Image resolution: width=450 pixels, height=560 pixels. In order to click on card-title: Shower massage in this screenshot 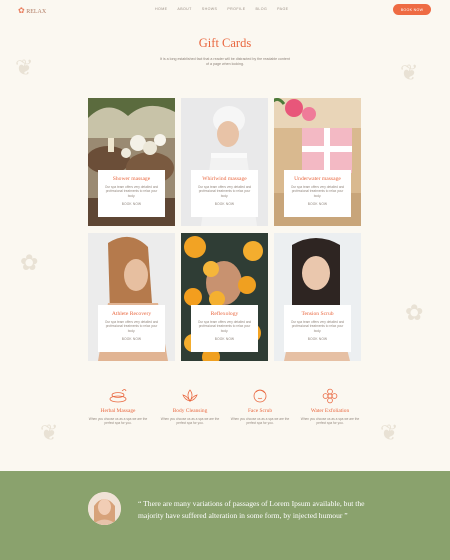, I will do `click(131, 179)`.